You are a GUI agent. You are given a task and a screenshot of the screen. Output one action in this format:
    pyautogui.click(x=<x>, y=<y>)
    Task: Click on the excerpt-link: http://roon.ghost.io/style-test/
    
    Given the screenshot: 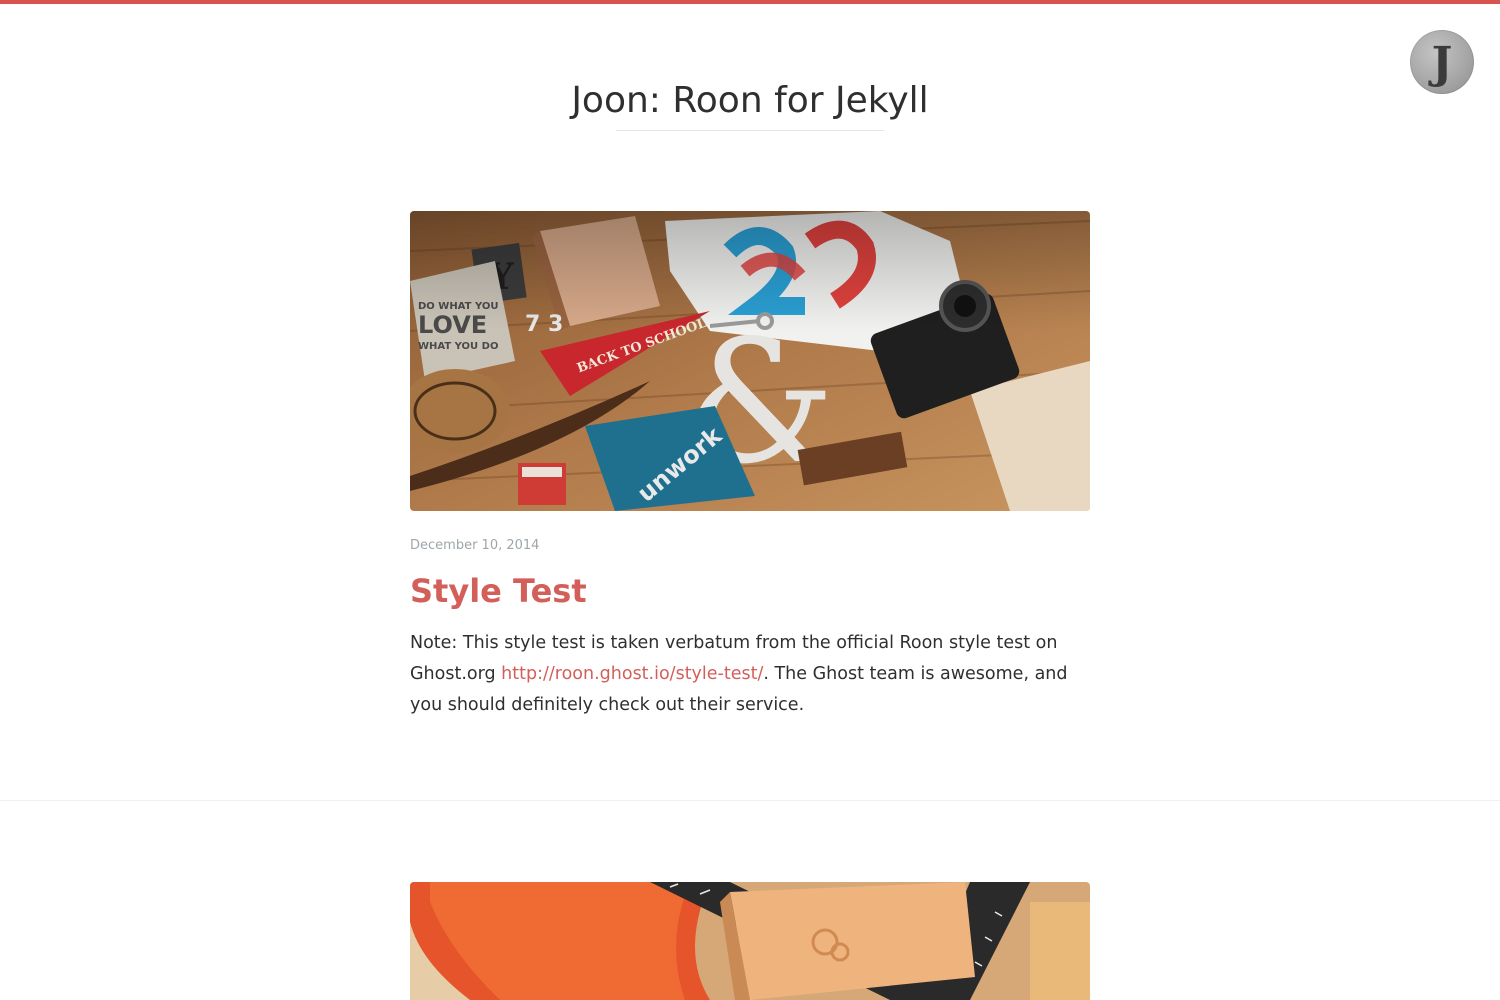 What is the action you would take?
    pyautogui.click(x=632, y=674)
    